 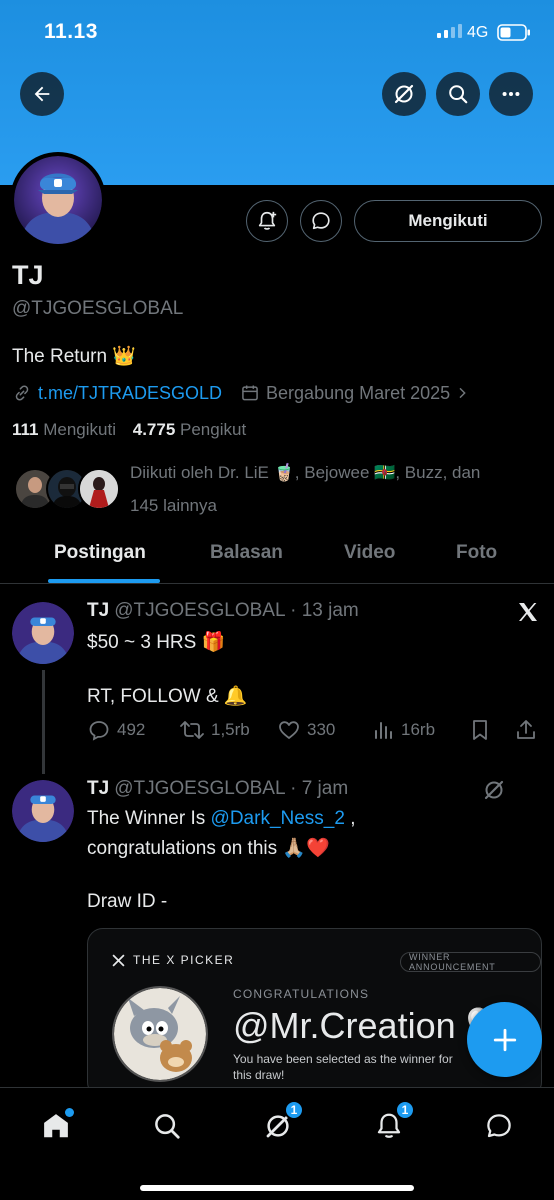 What do you see at coordinates (28, 275) in the screenshot?
I see `profile-name: TJ` at bounding box center [28, 275].